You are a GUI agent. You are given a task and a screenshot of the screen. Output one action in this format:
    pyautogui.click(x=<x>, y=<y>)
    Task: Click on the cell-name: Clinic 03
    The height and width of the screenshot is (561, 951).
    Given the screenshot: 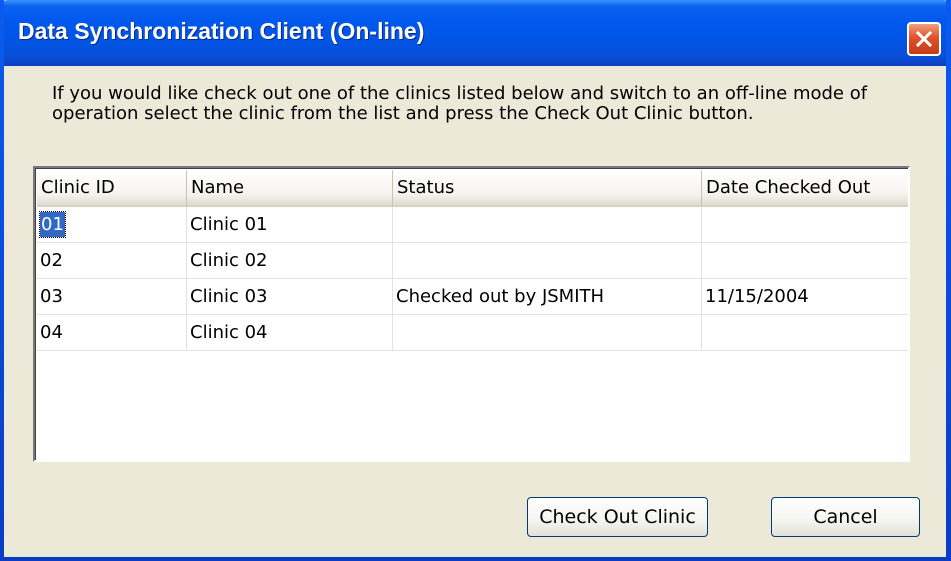 What is the action you would take?
    pyautogui.click(x=290, y=296)
    